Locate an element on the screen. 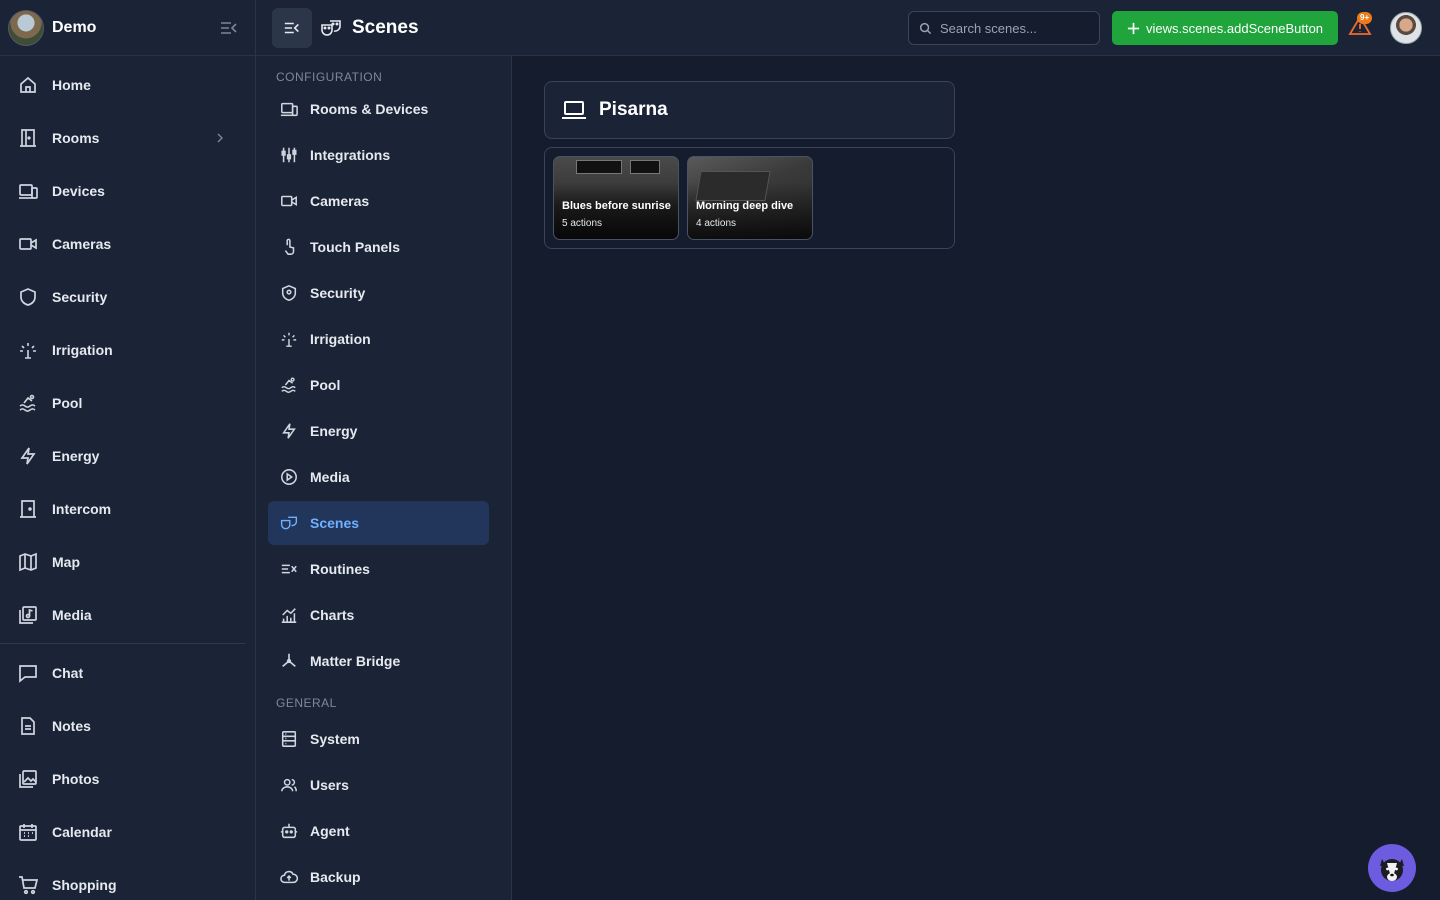  sidebar-item-intercom: Intercom is located at coordinates (127, 508).